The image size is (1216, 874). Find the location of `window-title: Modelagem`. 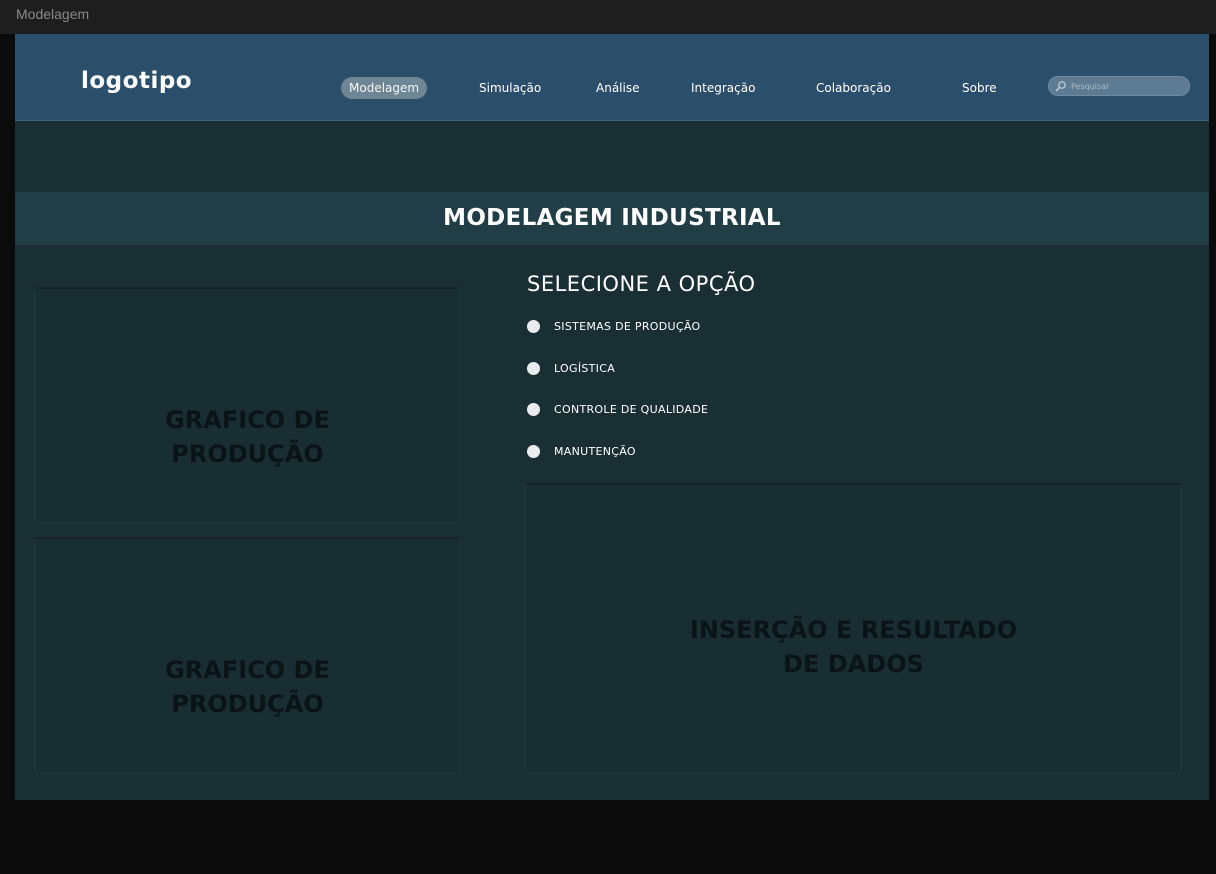

window-title: Modelagem is located at coordinates (53, 14).